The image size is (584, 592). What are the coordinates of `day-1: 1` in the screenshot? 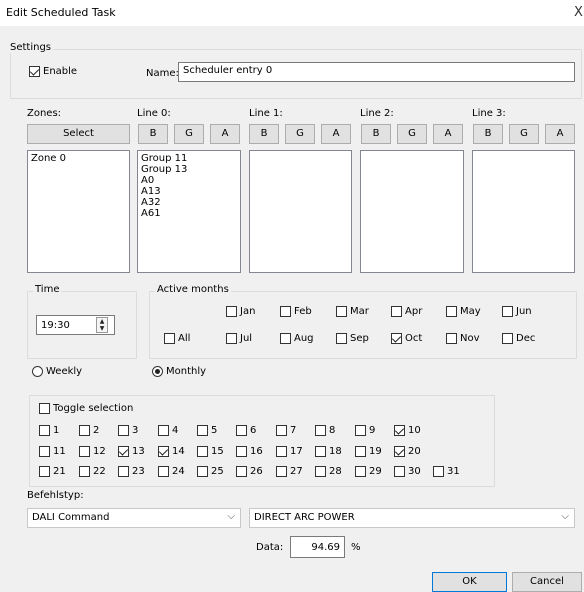 It's located at (49, 430).